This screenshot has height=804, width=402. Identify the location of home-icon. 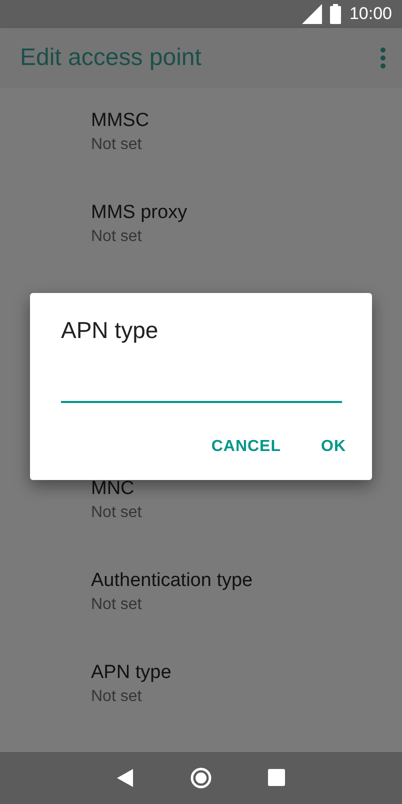
(201, 777).